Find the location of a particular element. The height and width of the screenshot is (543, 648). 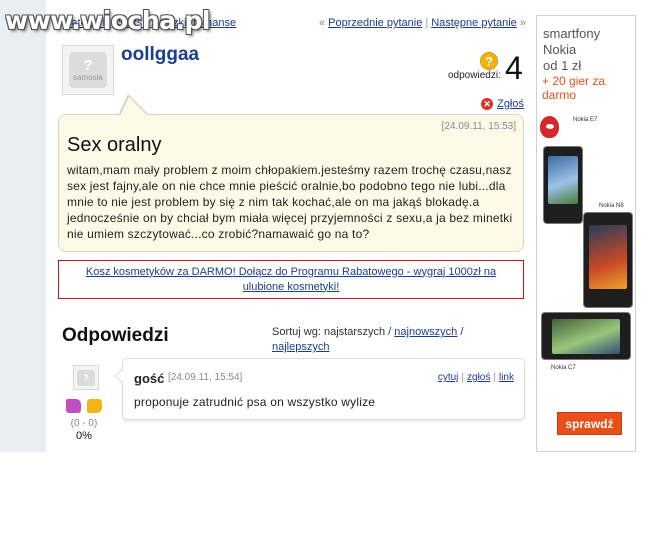

answers-count: 4 is located at coordinates (514, 68).